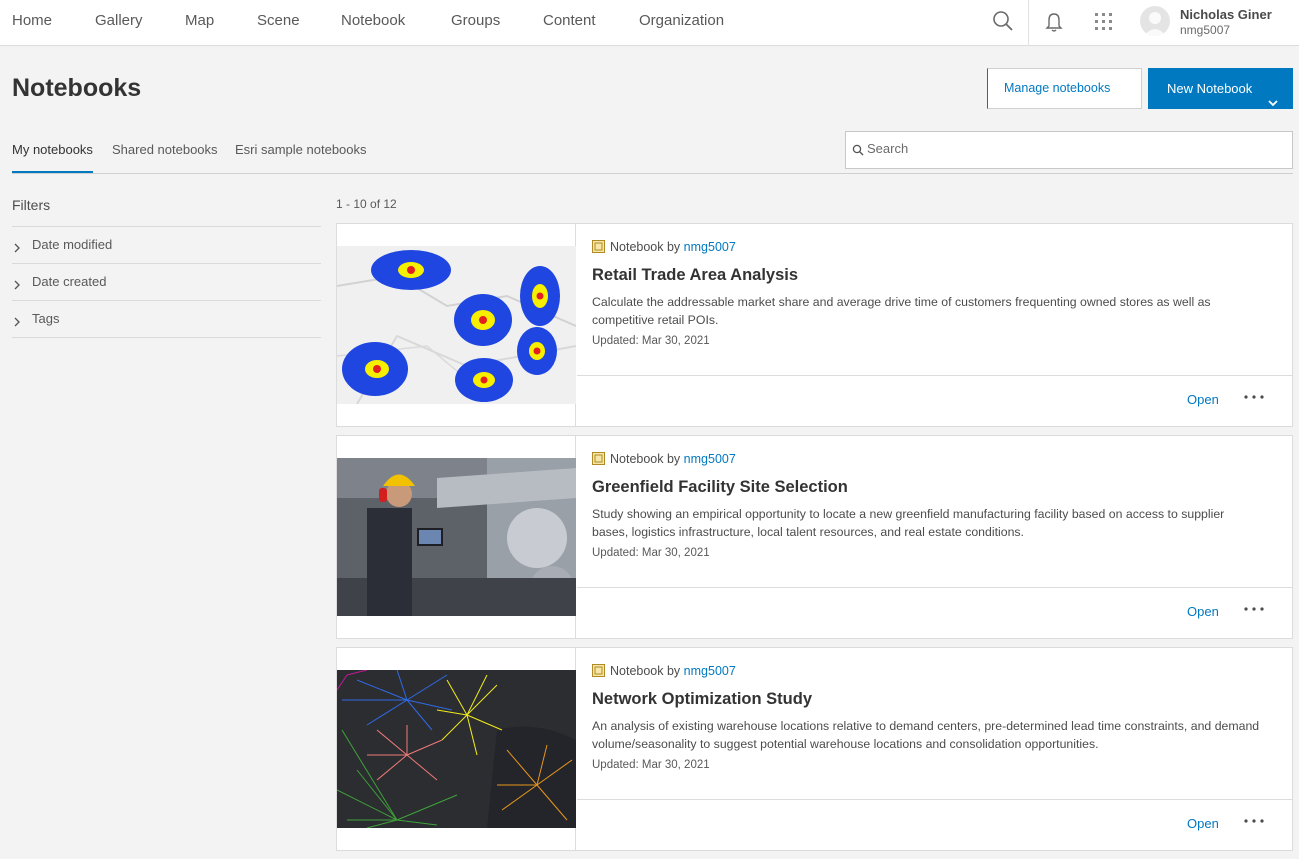 This screenshot has height=859, width=1299. I want to click on nav-divider, so click(1028, 23).